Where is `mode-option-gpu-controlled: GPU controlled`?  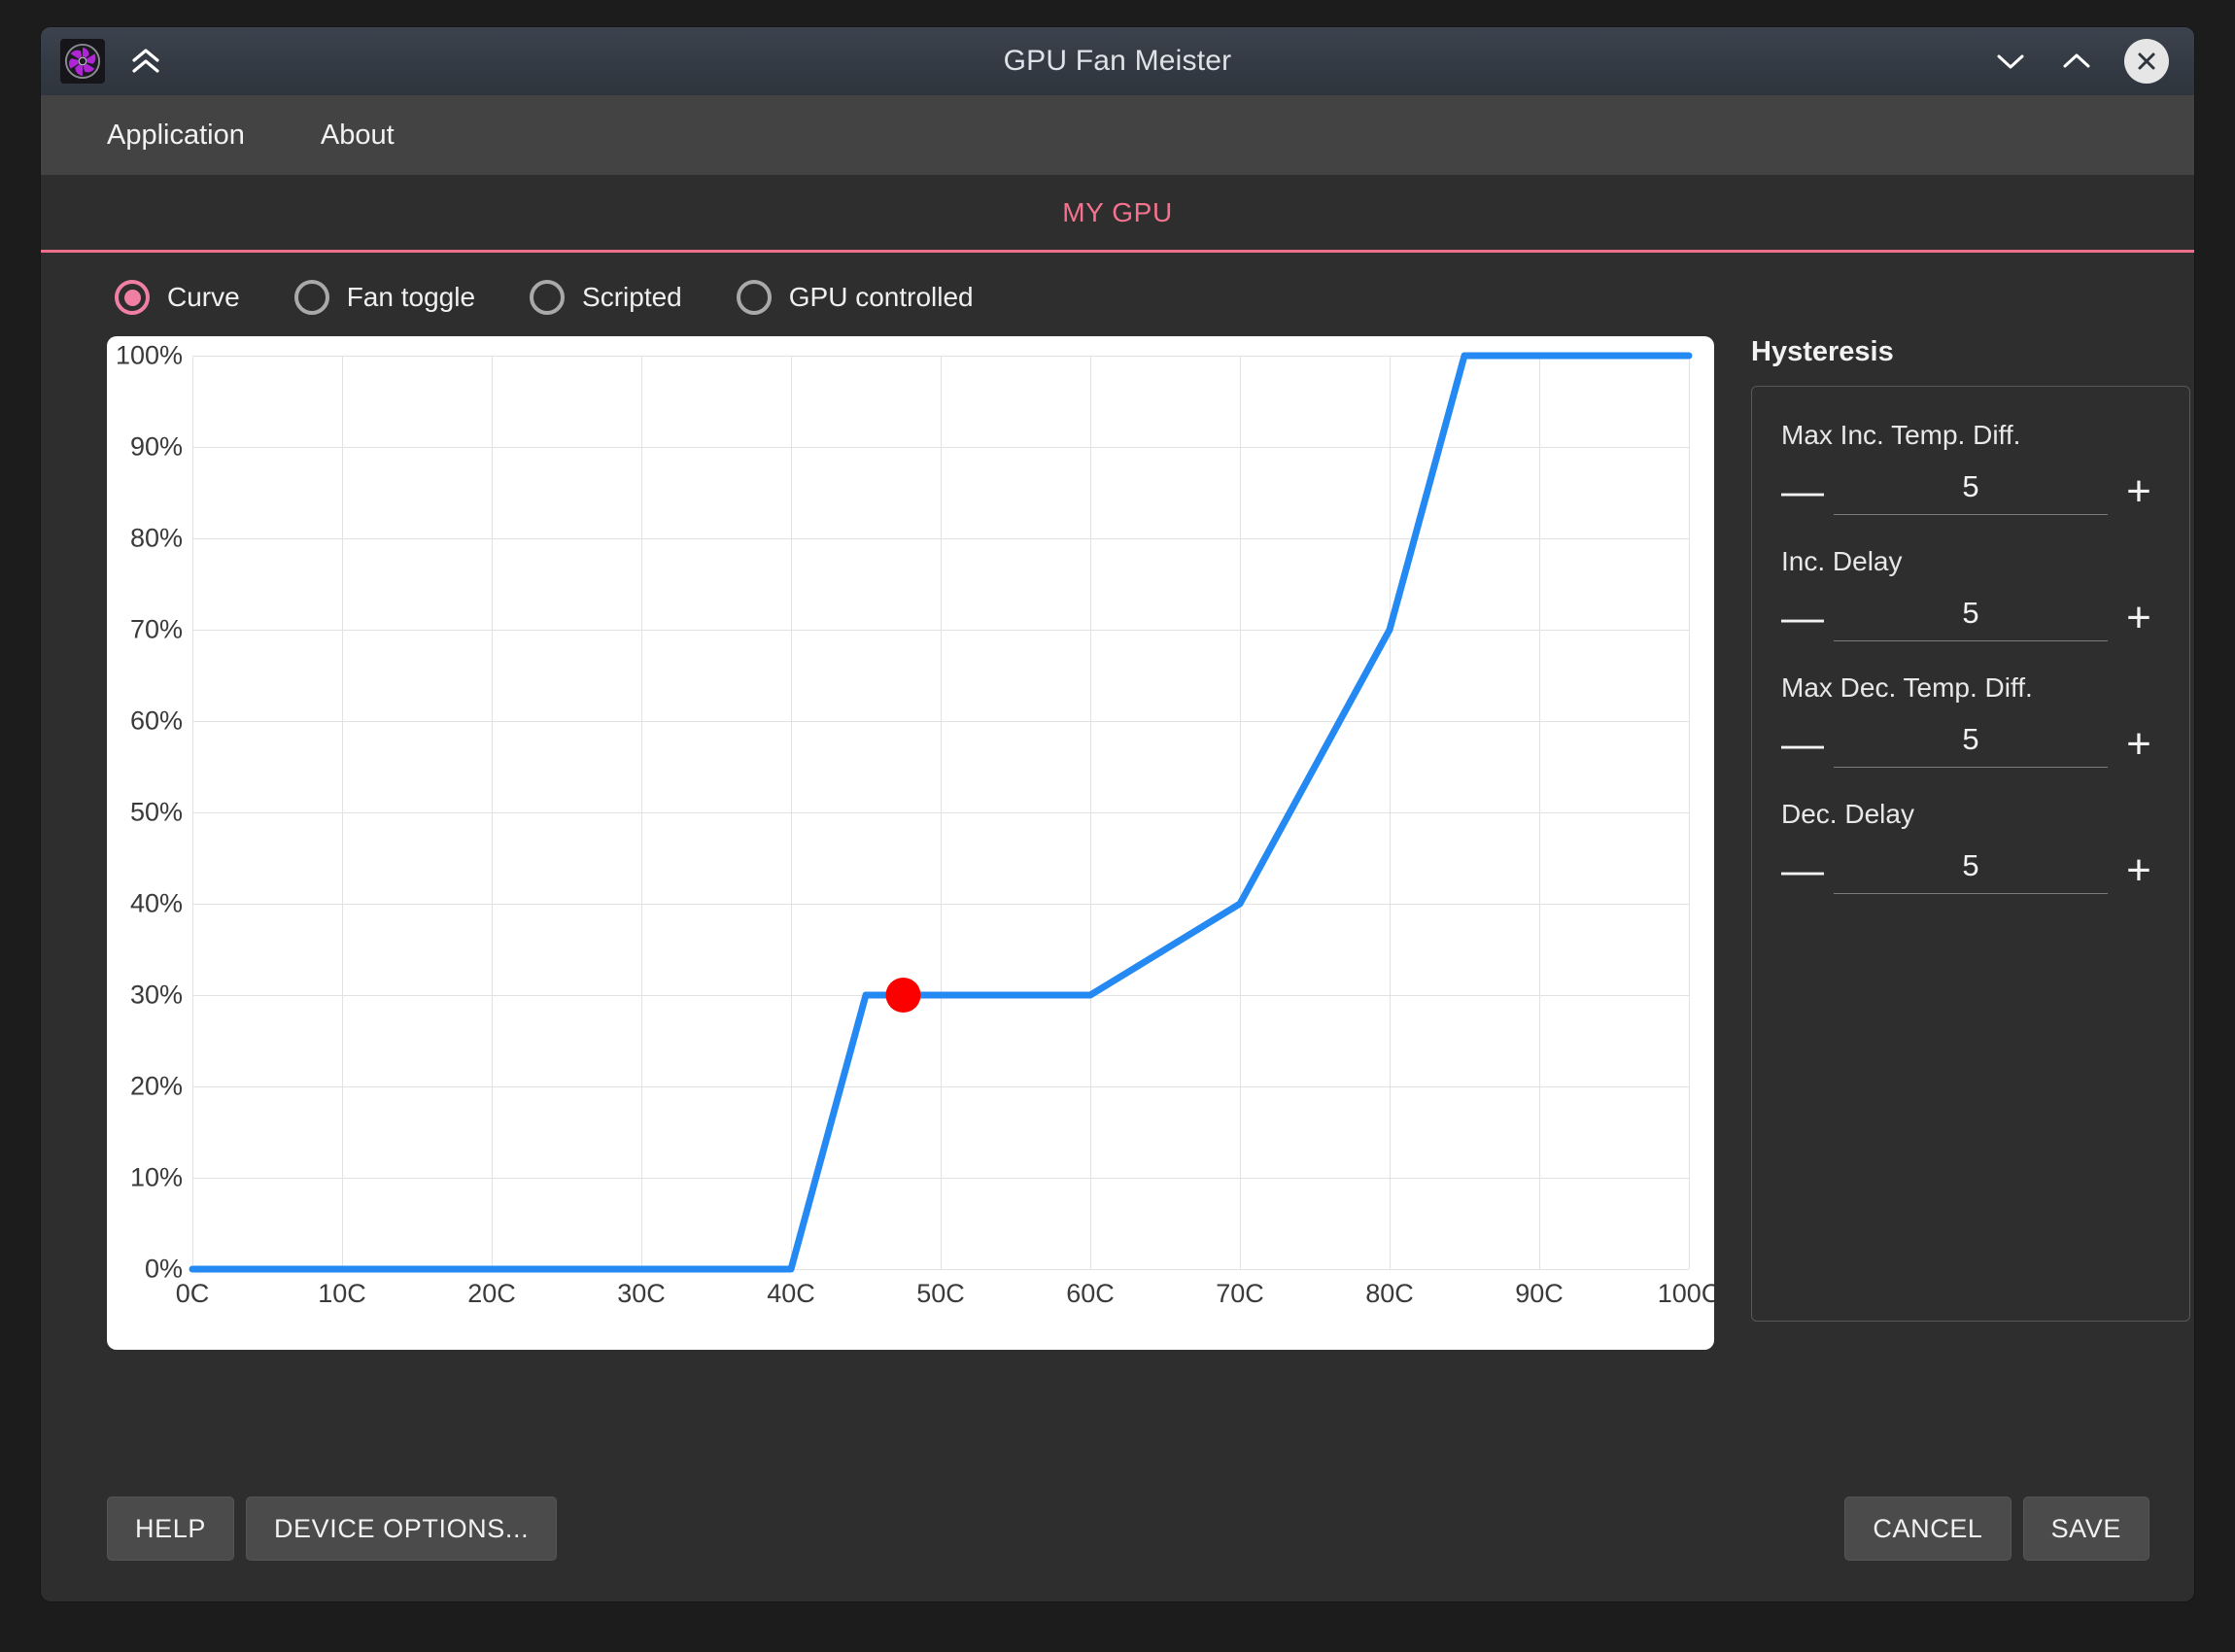 mode-option-gpu-controlled: GPU controlled is located at coordinates (855, 298).